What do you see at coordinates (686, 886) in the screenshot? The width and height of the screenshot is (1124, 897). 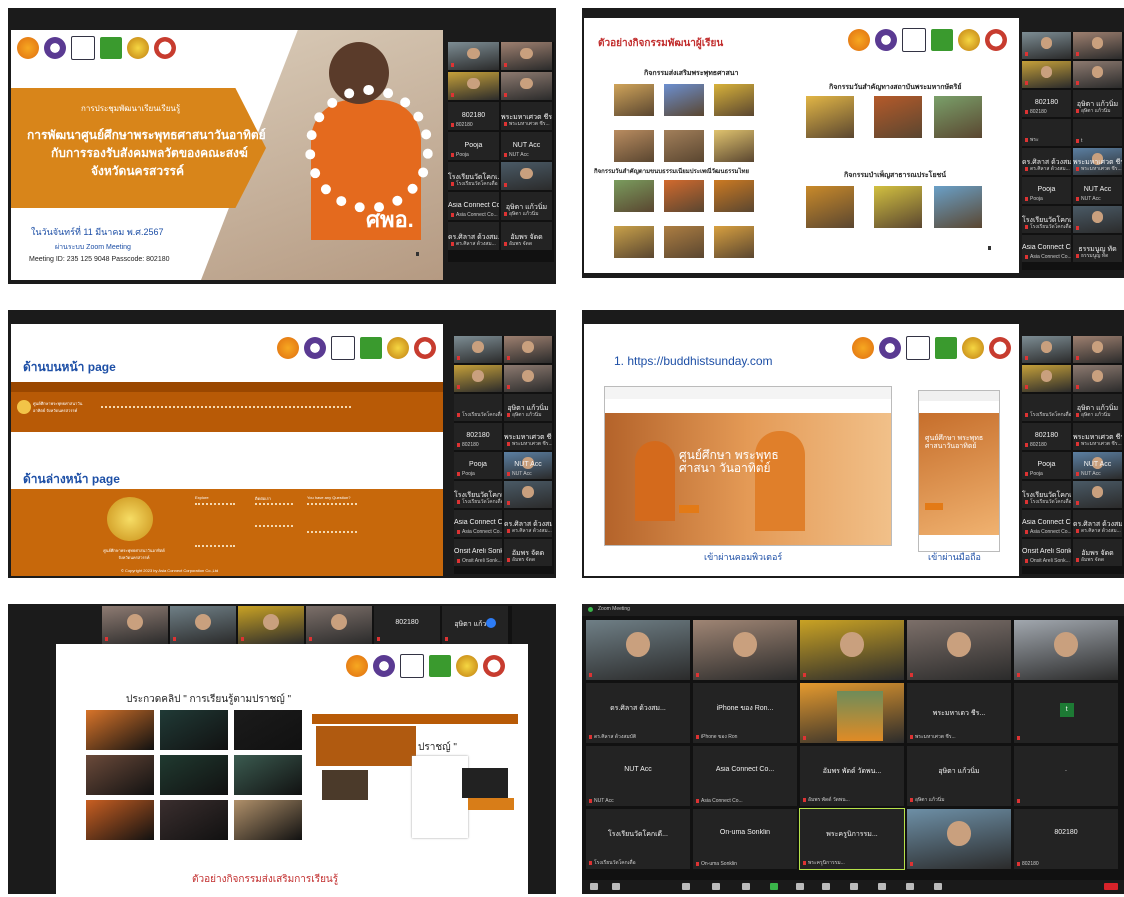 I see `security-icon` at bounding box center [686, 886].